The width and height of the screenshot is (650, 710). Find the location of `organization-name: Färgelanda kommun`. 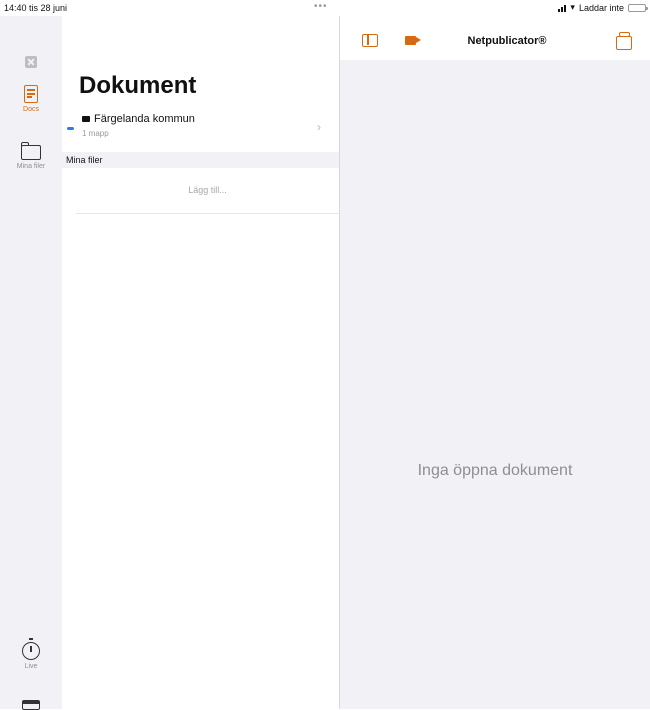

organization-name: Färgelanda kommun is located at coordinates (144, 119).